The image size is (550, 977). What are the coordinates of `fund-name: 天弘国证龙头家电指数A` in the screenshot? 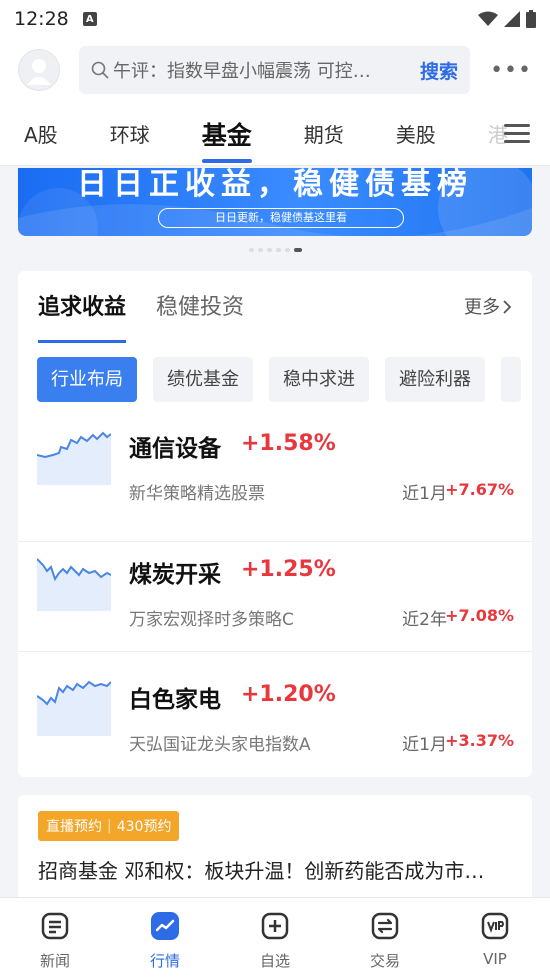 It's located at (220, 745).